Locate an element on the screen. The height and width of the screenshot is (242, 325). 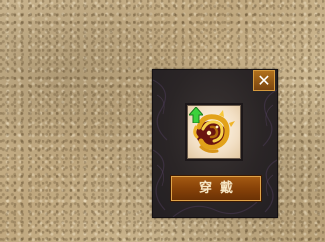
equipment-item-slot is located at coordinates (214, 132).